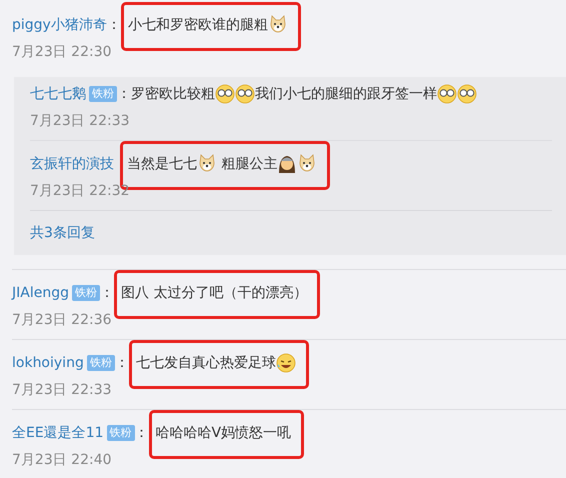 The height and width of the screenshot is (478, 566). What do you see at coordinates (58, 433) in the screenshot?
I see `user-name: 全EE還是全11` at bounding box center [58, 433].